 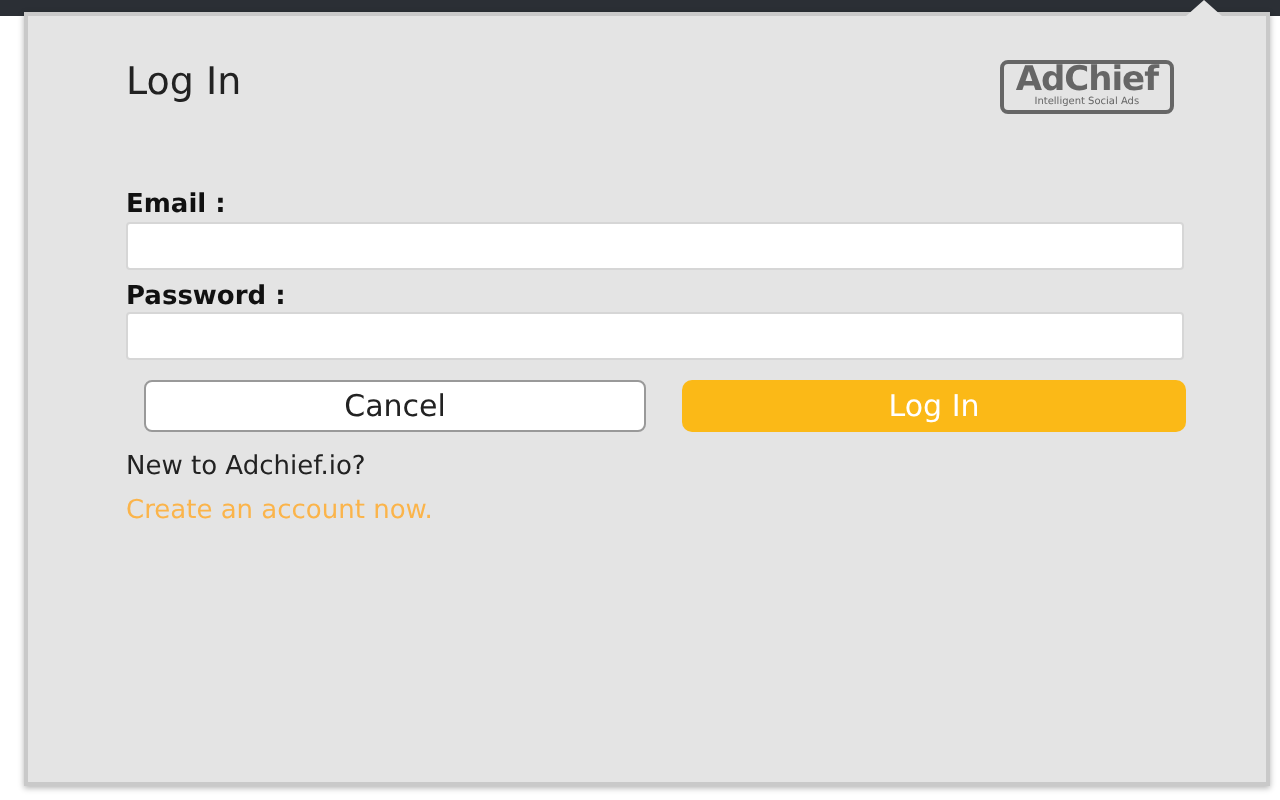 What do you see at coordinates (177, 206) in the screenshot?
I see `field-label: Email :` at bounding box center [177, 206].